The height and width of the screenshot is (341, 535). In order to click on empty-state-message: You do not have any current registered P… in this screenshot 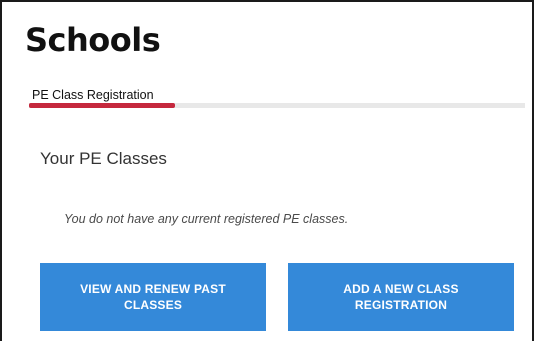, I will do `click(206, 219)`.